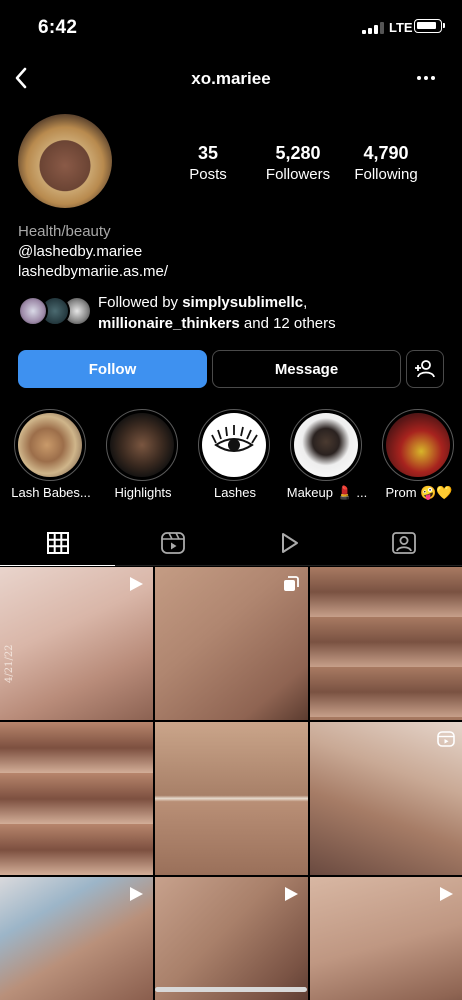  I want to click on story-highlight: Prom 🤪💛, so click(419, 454).